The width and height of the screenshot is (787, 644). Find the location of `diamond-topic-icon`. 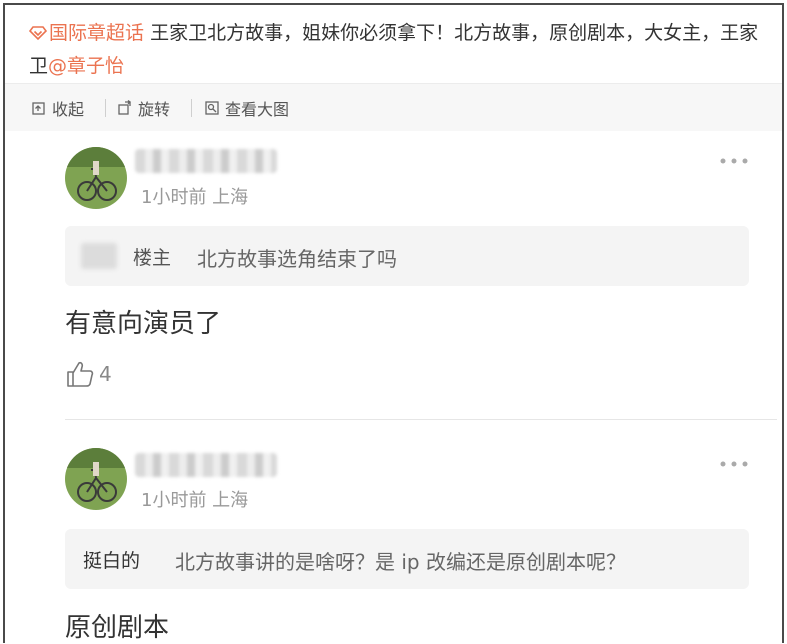

diamond-topic-icon is located at coordinates (38, 33).